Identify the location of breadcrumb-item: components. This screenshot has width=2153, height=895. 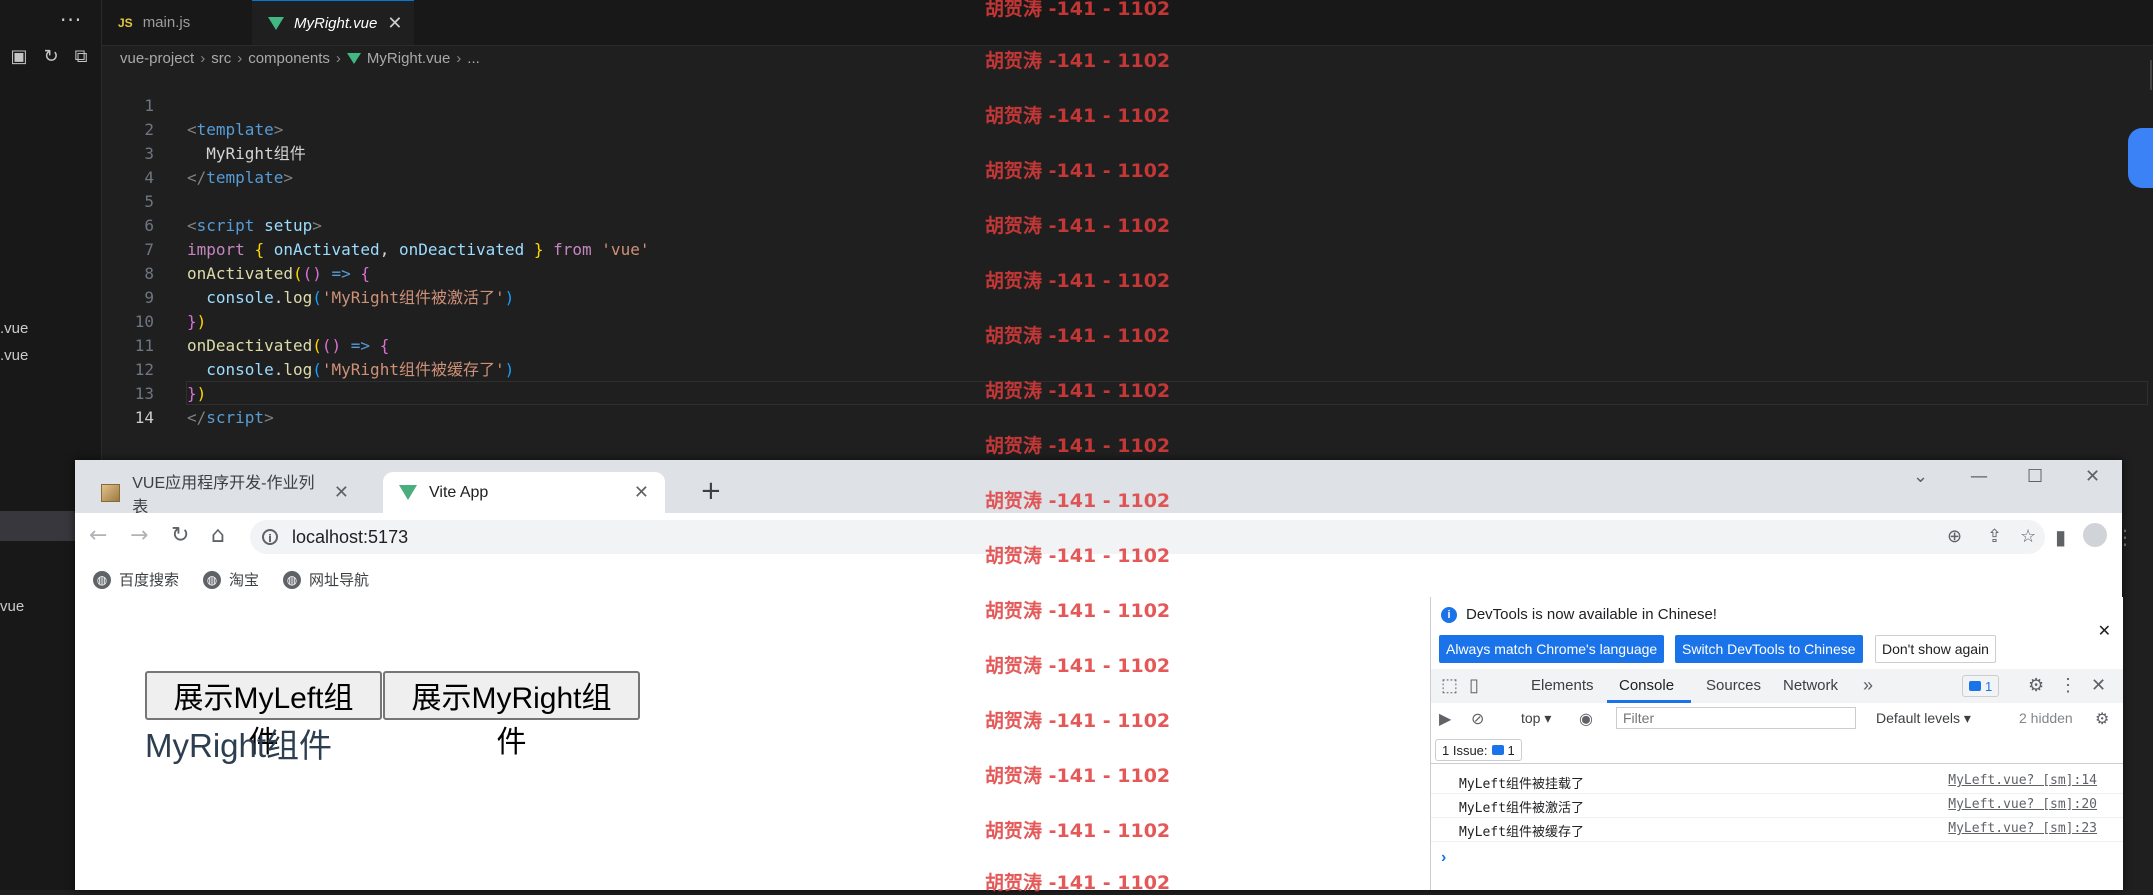
(289, 58).